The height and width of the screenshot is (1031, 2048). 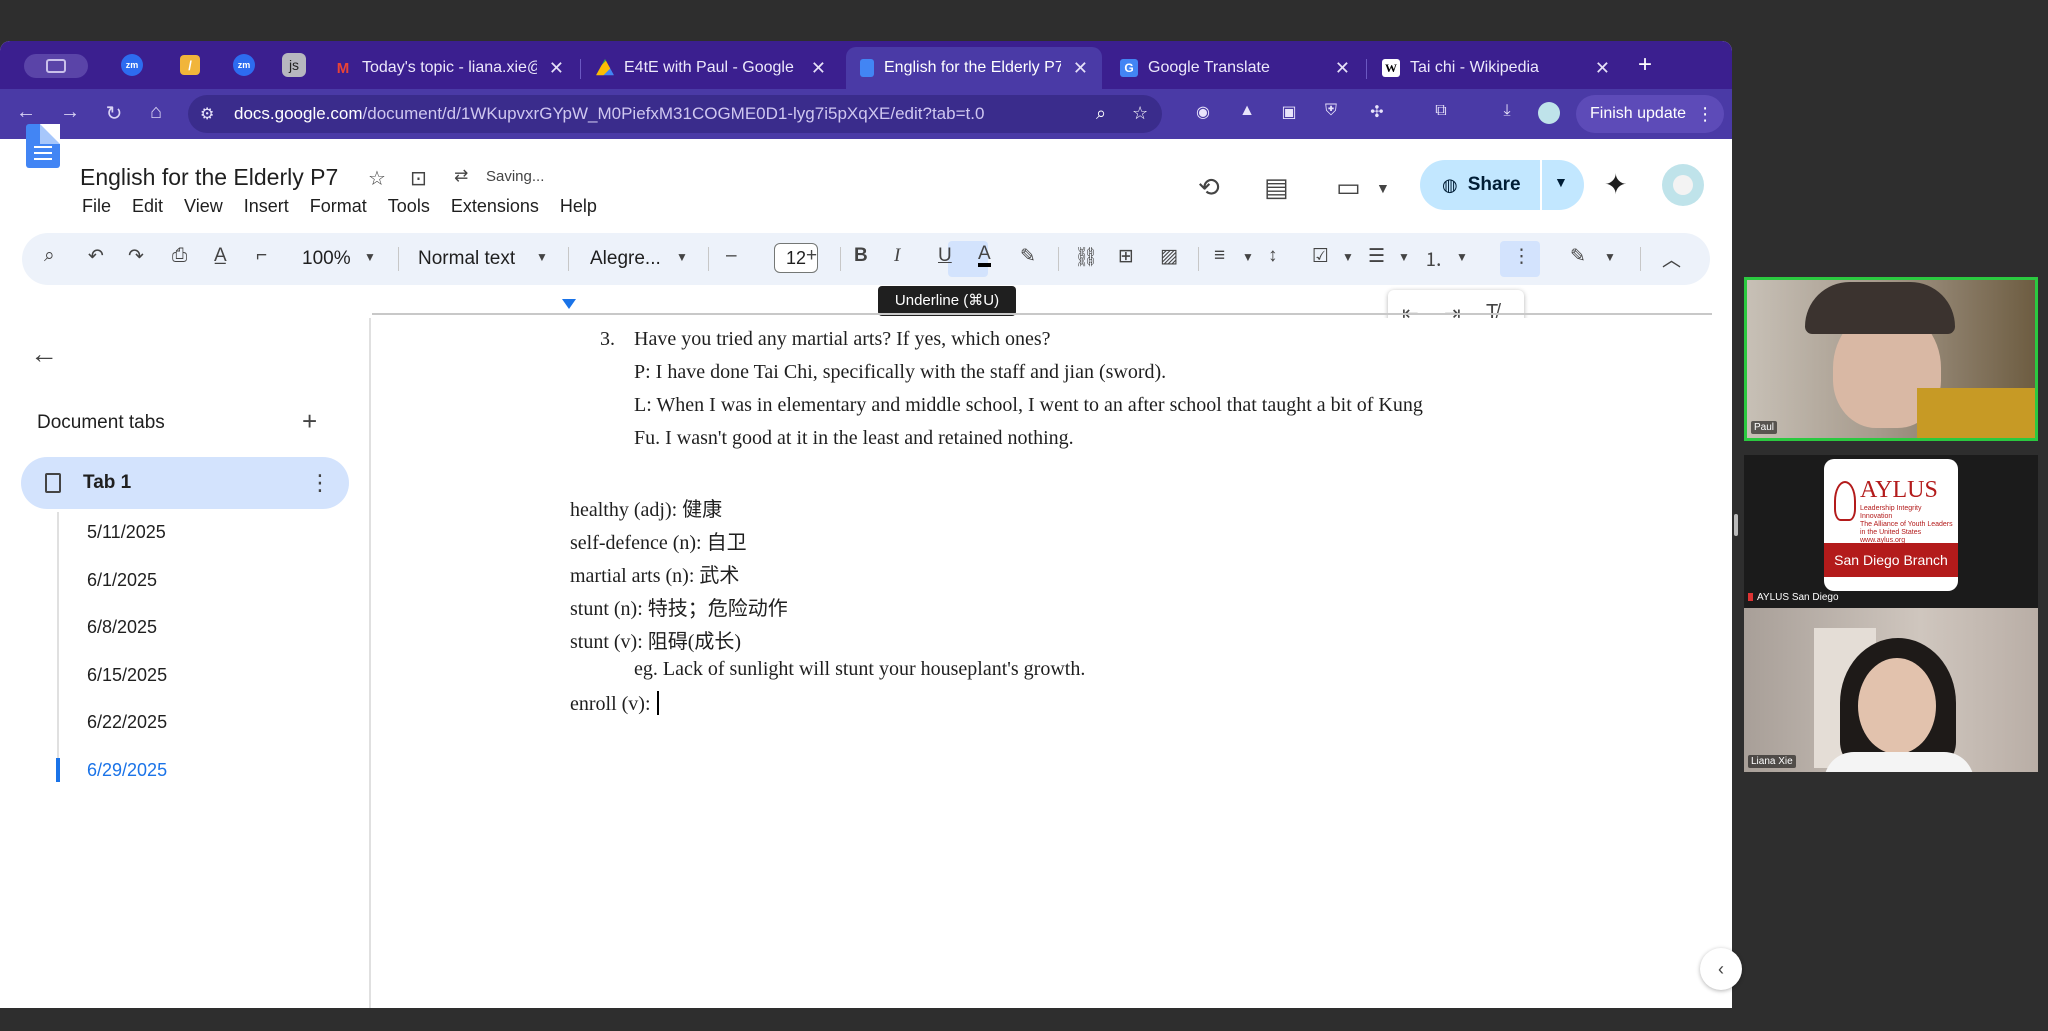 What do you see at coordinates (578, 206) in the screenshot?
I see `menu-help: Help` at bounding box center [578, 206].